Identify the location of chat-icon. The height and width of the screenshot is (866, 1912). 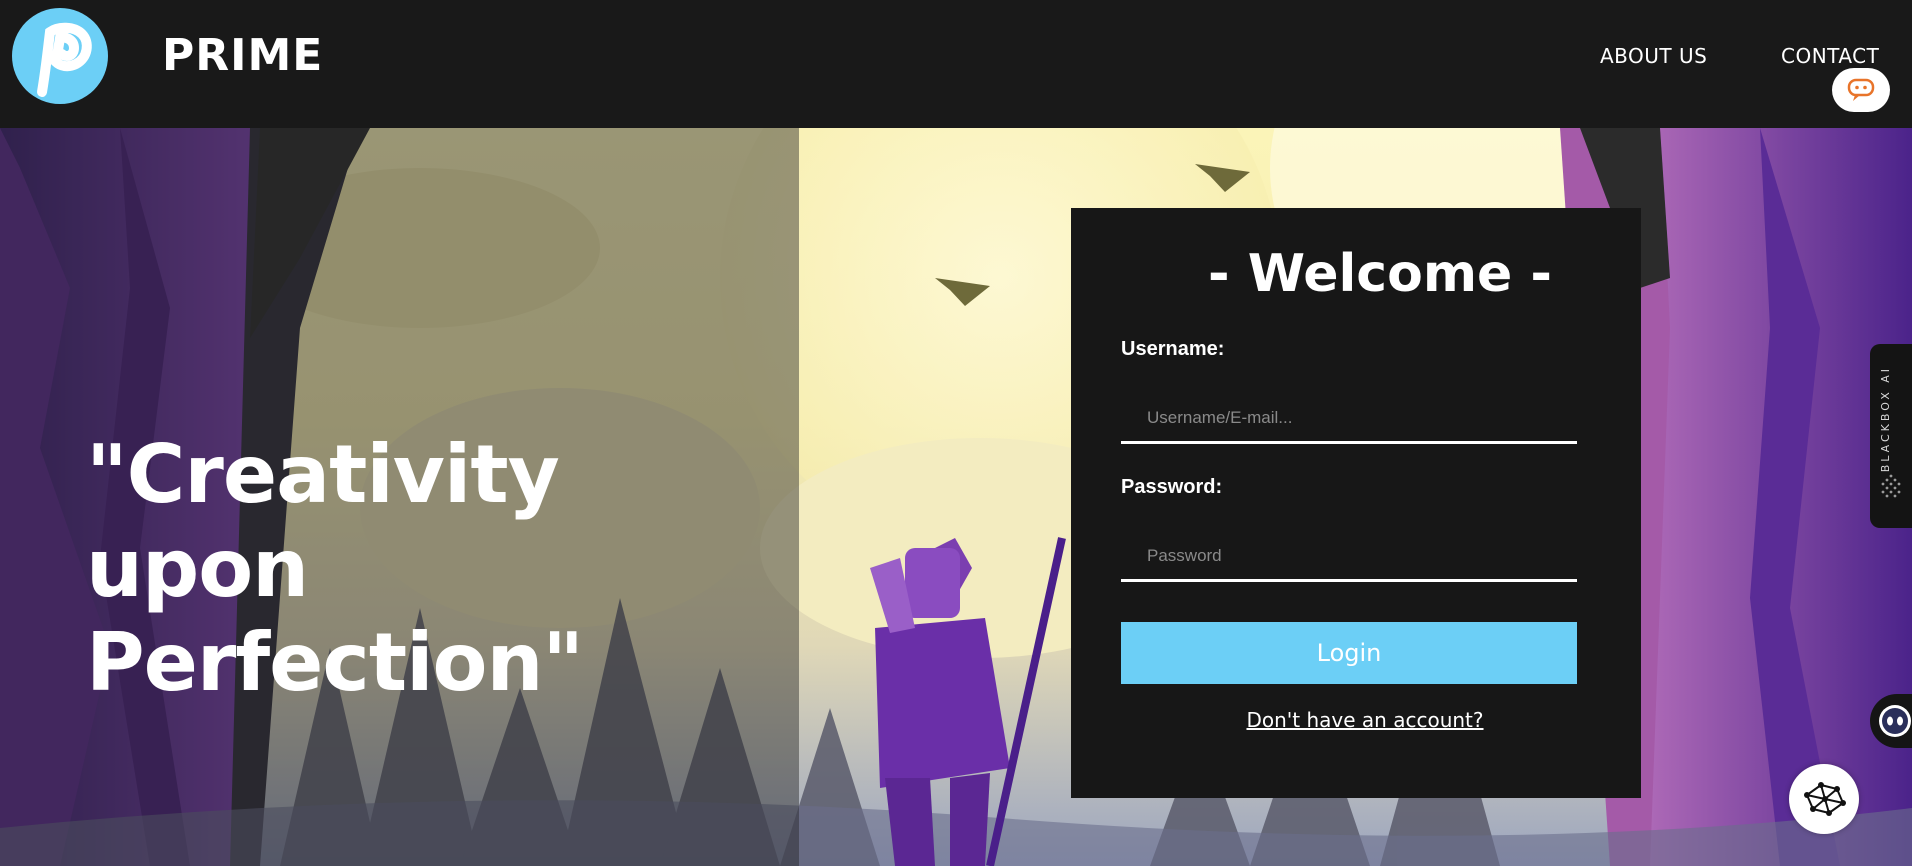
(1861, 89).